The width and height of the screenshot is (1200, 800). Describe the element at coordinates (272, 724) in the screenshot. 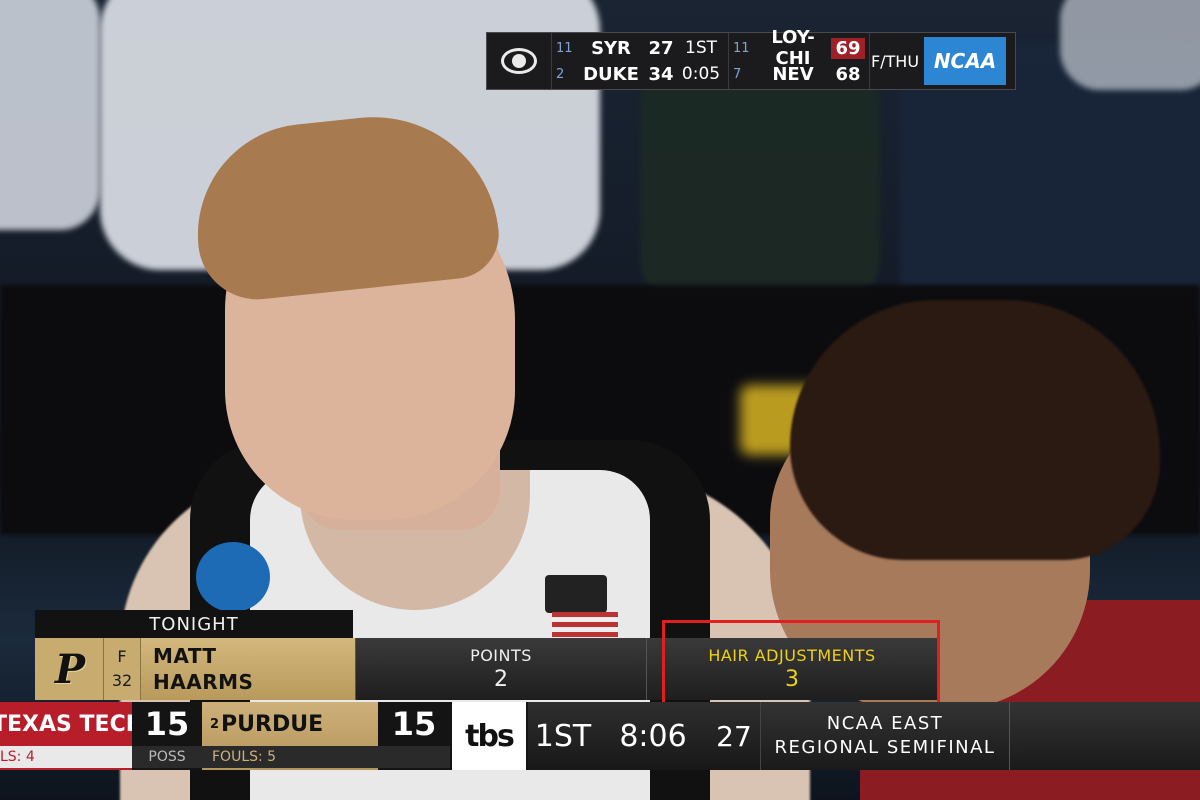

I see `home-team-name: PURDUE` at that location.